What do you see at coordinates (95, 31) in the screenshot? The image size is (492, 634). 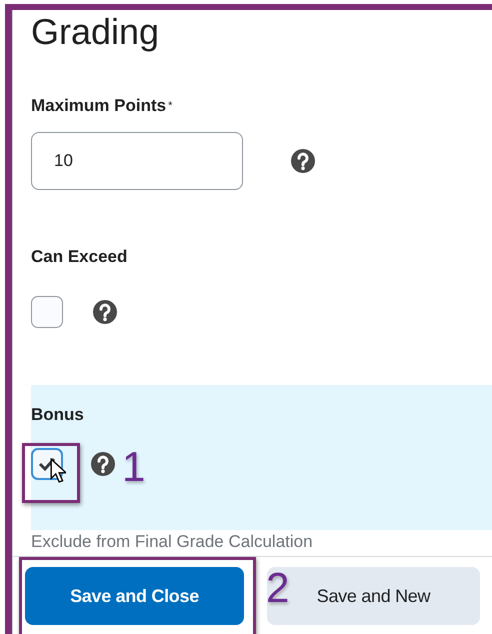 I see `section-heading: Grading` at bounding box center [95, 31].